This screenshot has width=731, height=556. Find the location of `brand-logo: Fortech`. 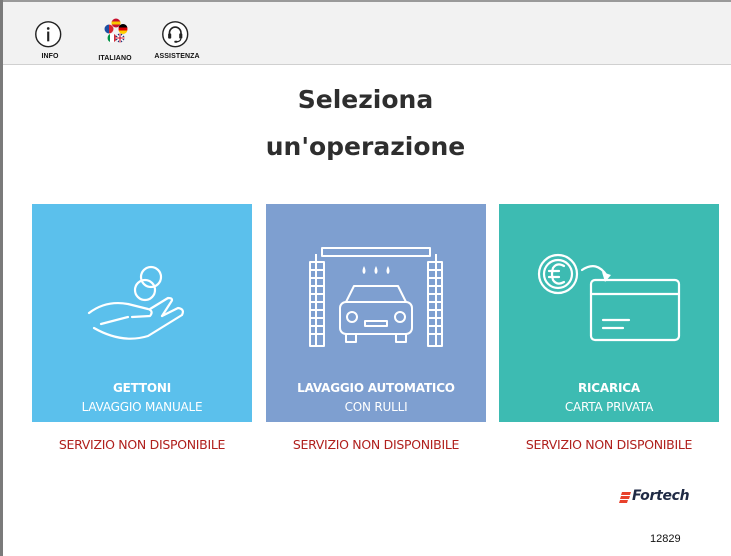

brand-logo: Fortech is located at coordinates (668, 499).